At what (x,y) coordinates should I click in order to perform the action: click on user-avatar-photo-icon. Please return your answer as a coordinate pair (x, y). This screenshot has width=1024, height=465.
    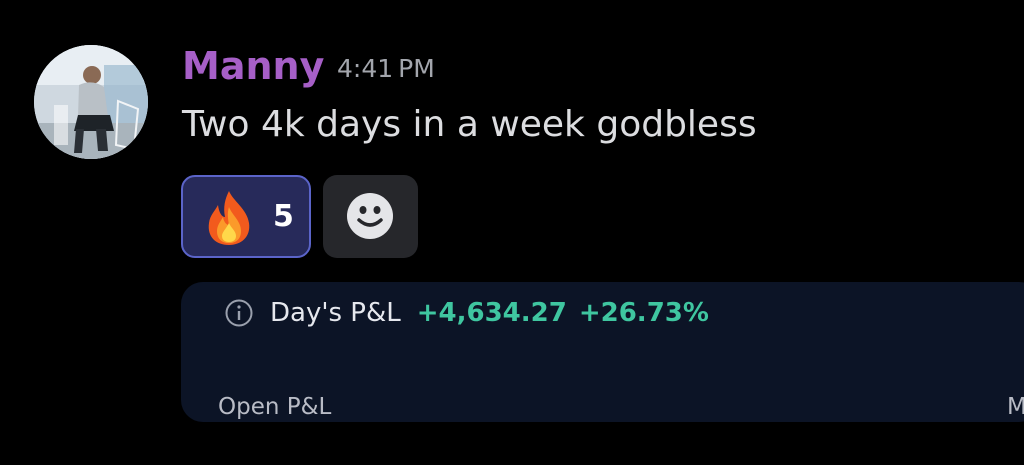
    Looking at the image, I should click on (91, 102).